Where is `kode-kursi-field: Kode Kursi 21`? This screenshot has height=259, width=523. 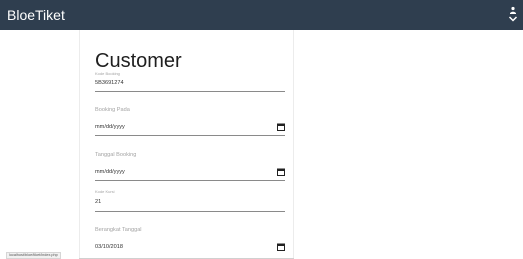
kode-kursi-field: Kode Kursi 21 is located at coordinates (190, 201).